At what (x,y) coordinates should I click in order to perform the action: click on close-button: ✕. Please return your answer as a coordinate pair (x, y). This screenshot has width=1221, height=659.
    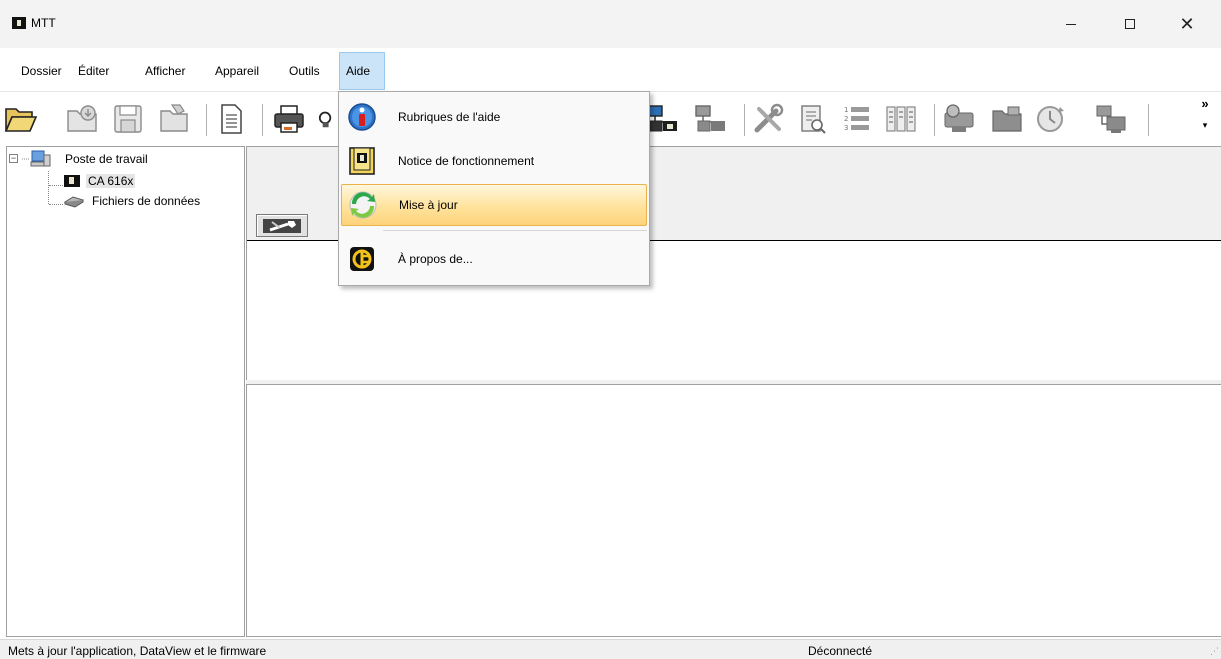
    Looking at the image, I should click on (1187, 24).